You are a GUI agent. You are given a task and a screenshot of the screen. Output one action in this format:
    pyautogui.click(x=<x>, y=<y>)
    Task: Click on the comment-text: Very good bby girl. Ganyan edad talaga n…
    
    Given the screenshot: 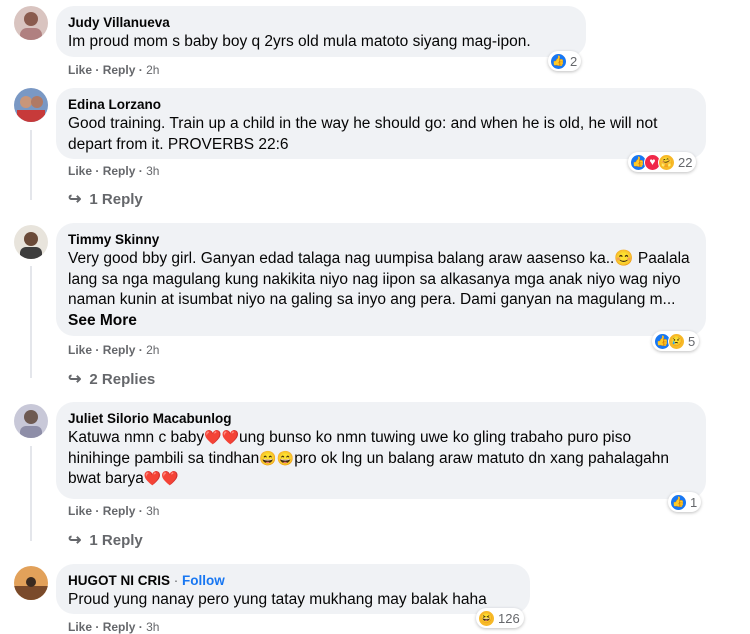 What is the action you would take?
    pyautogui.click(x=379, y=289)
    